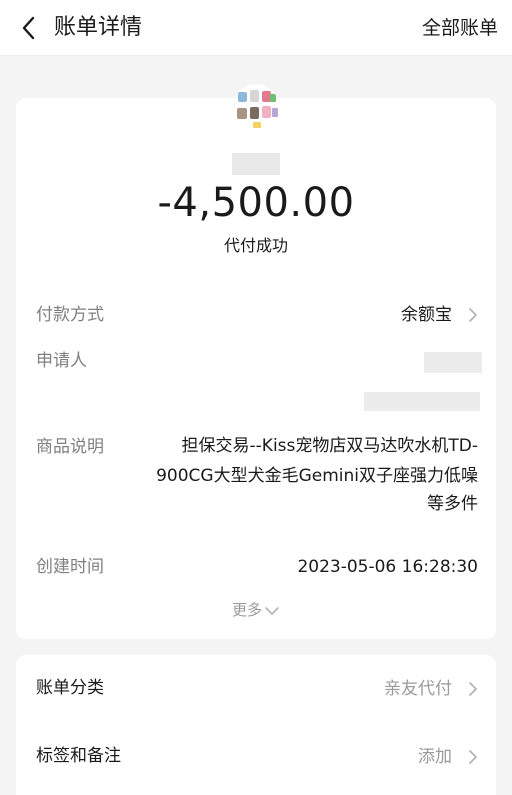 The height and width of the screenshot is (795, 512). Describe the element at coordinates (256, 203) in the screenshot. I see `bill-amount: -4,500.00` at that location.